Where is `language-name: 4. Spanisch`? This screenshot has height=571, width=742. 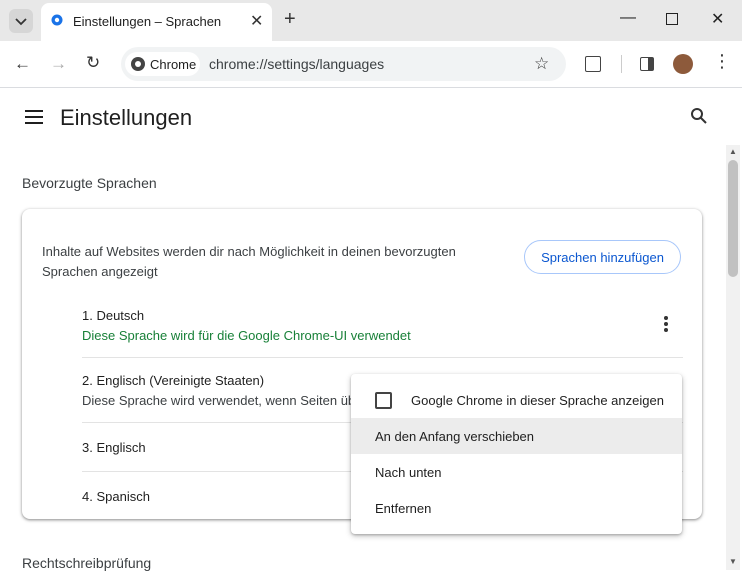 language-name: 4. Spanisch is located at coordinates (116, 496).